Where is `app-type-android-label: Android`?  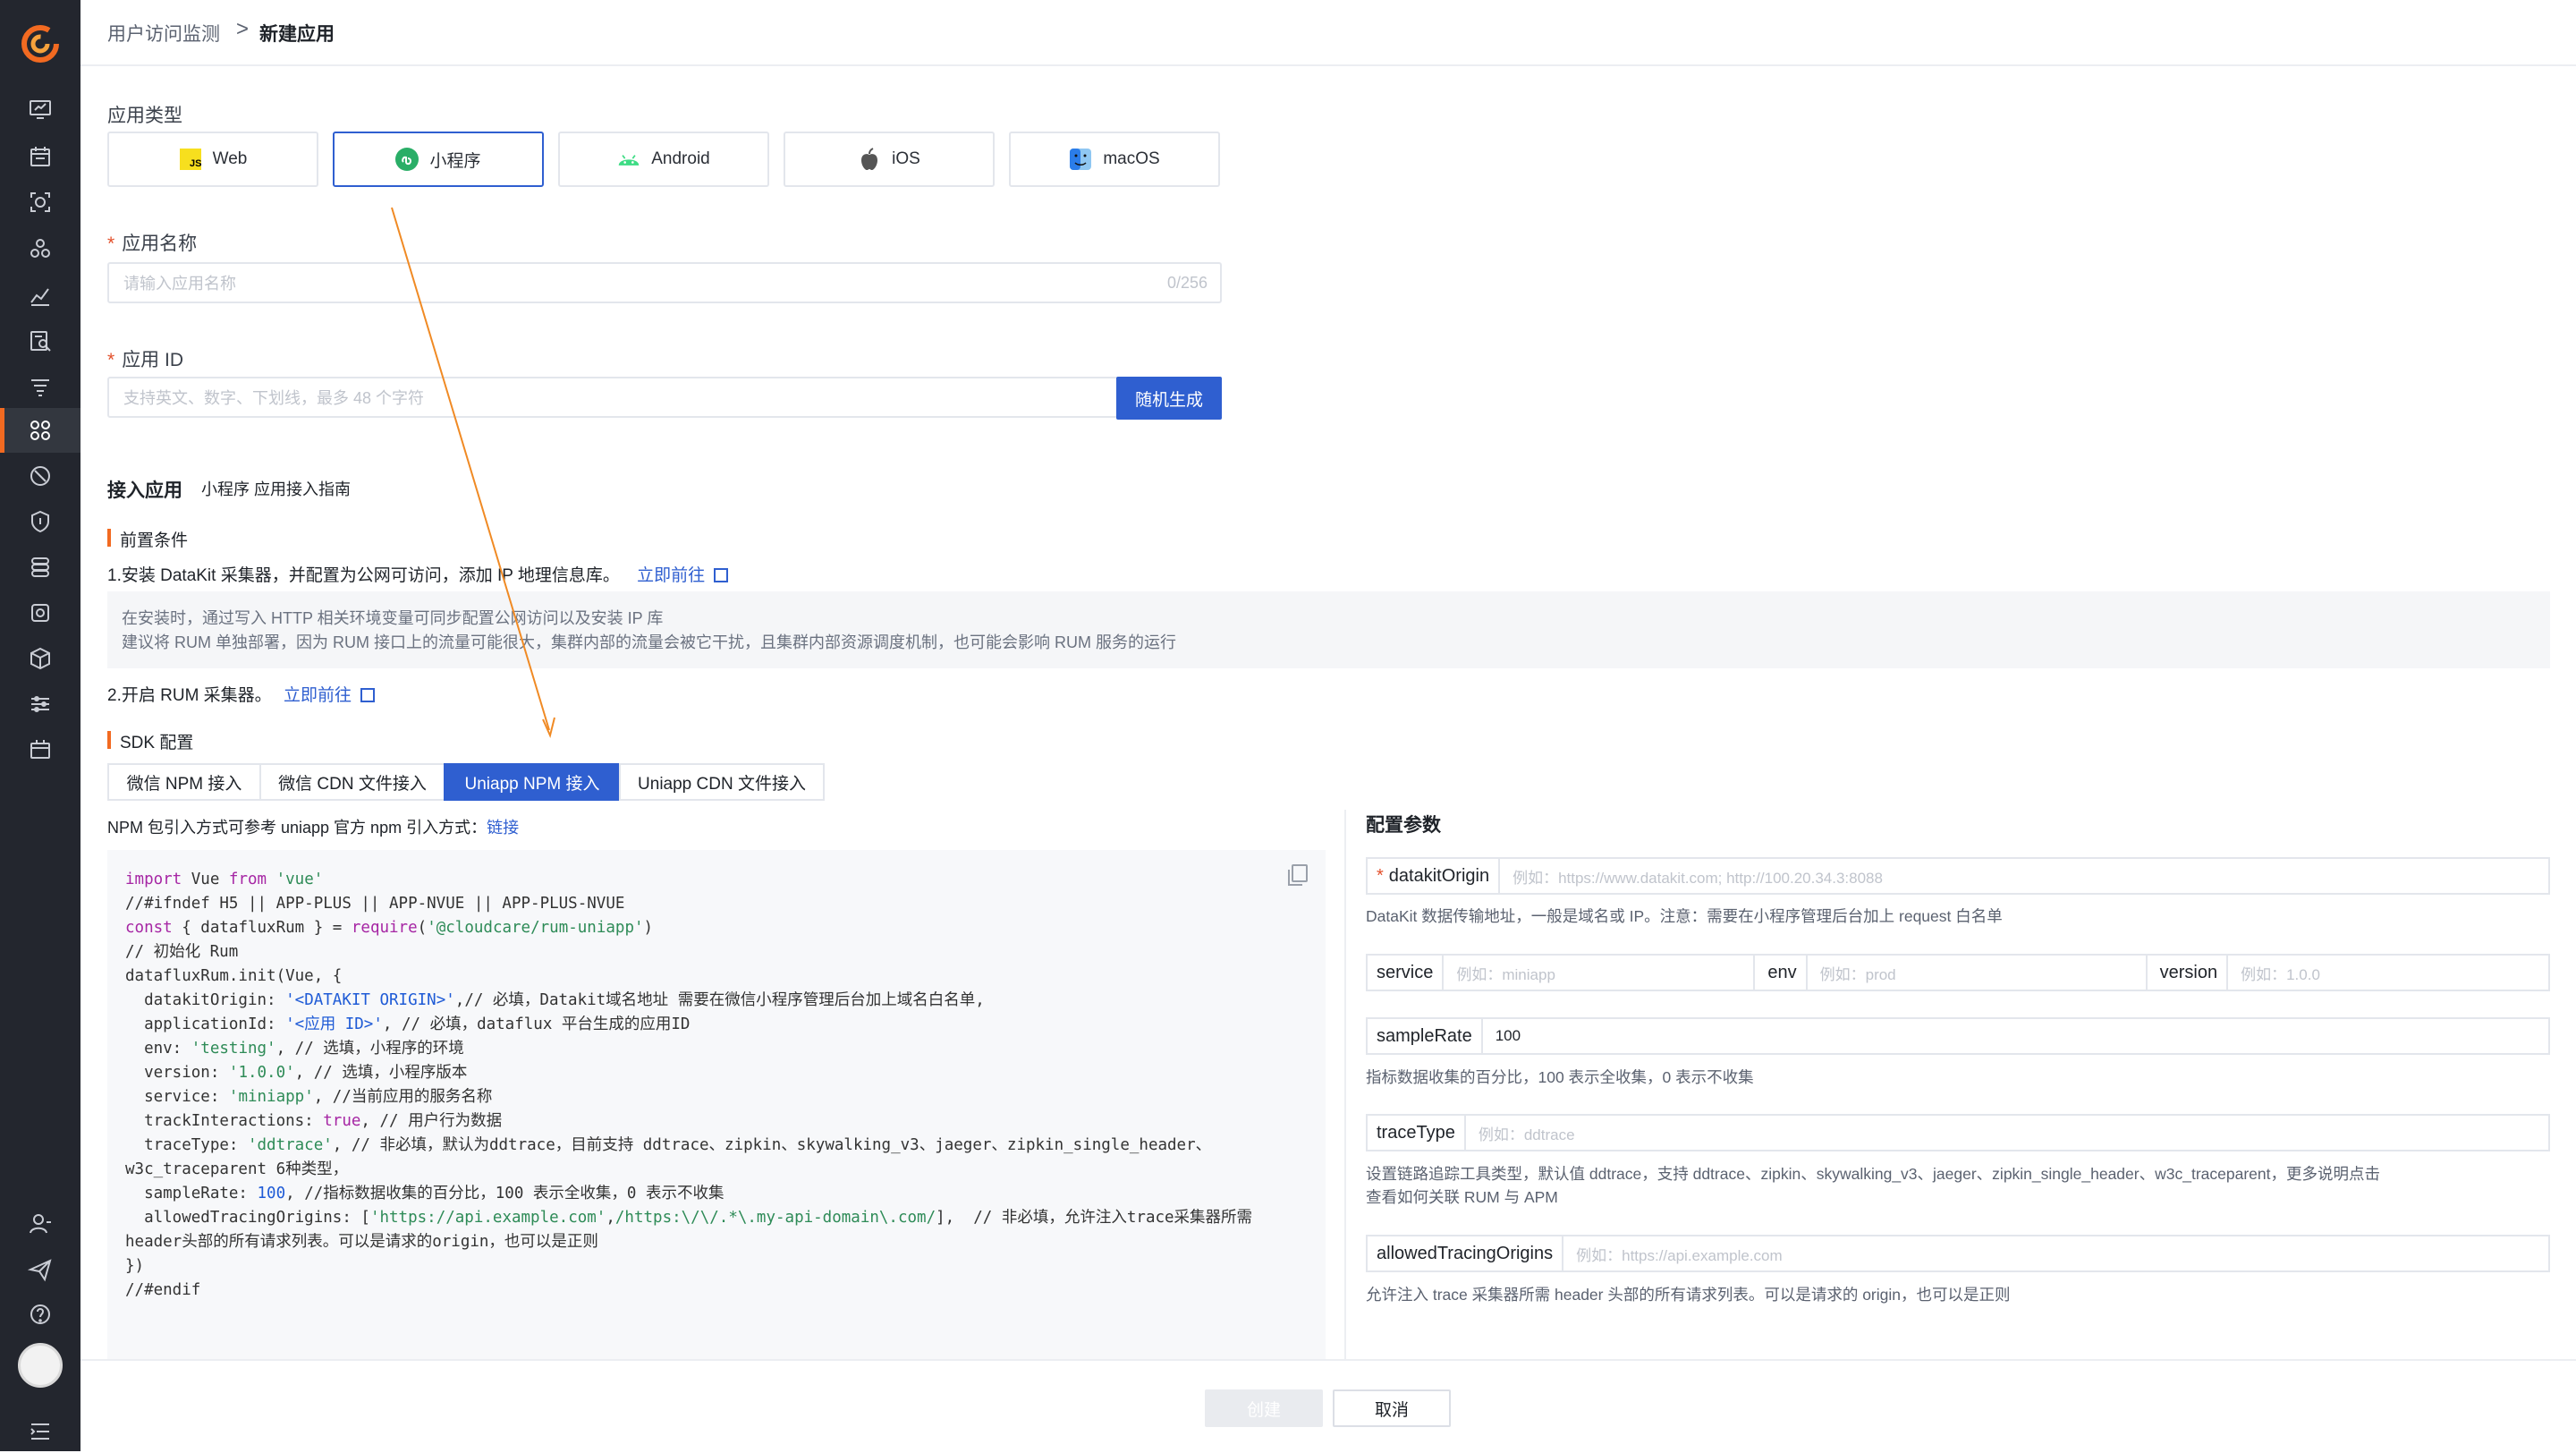
app-type-android-label: Android is located at coordinates (680, 158).